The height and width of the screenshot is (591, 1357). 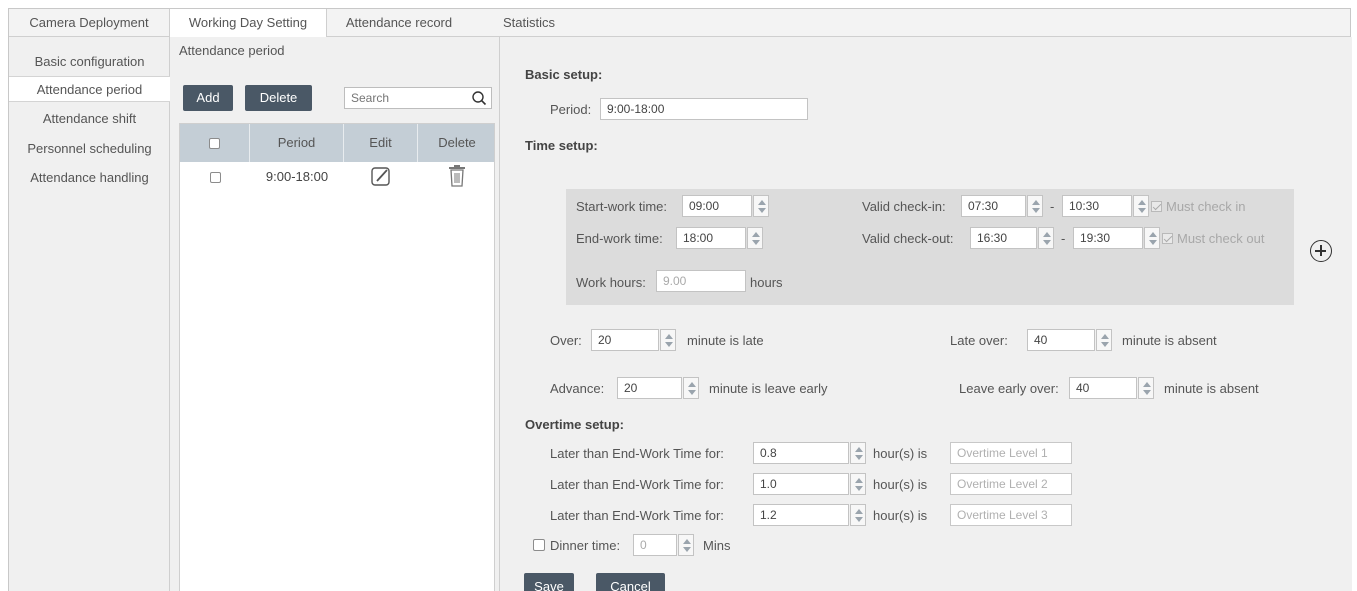 I want to click on header-edit: Edit, so click(x=381, y=143).